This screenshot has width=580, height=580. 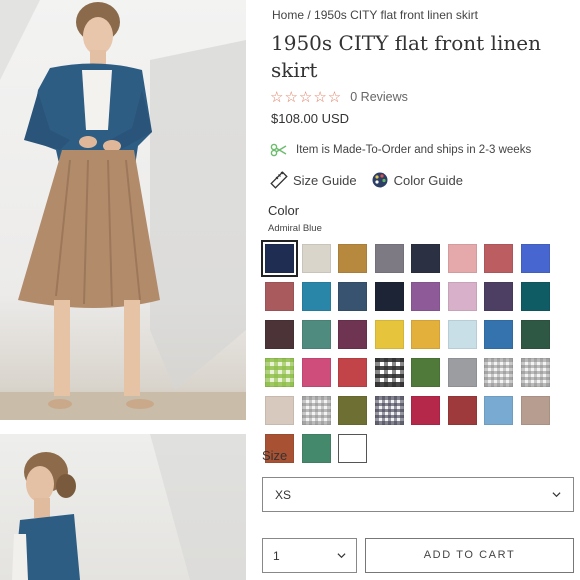 I want to click on product-price: $108.00 USD, so click(x=310, y=118).